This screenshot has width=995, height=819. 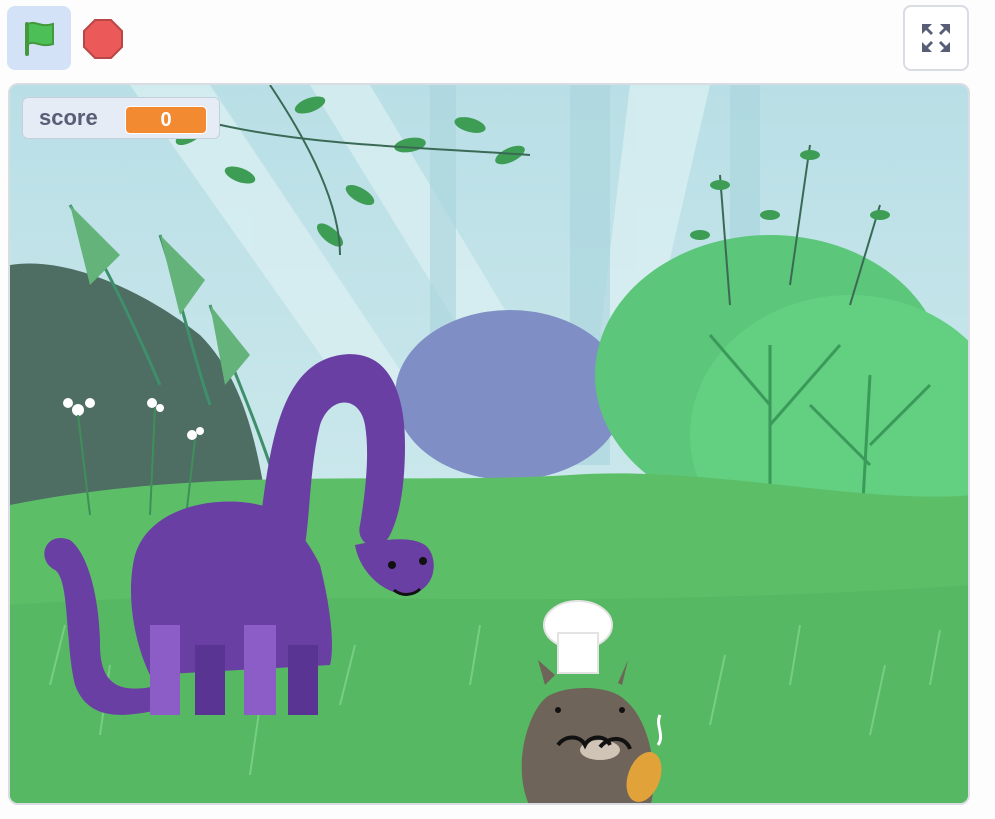 I want to click on green-flag-icon, so click(x=39, y=38).